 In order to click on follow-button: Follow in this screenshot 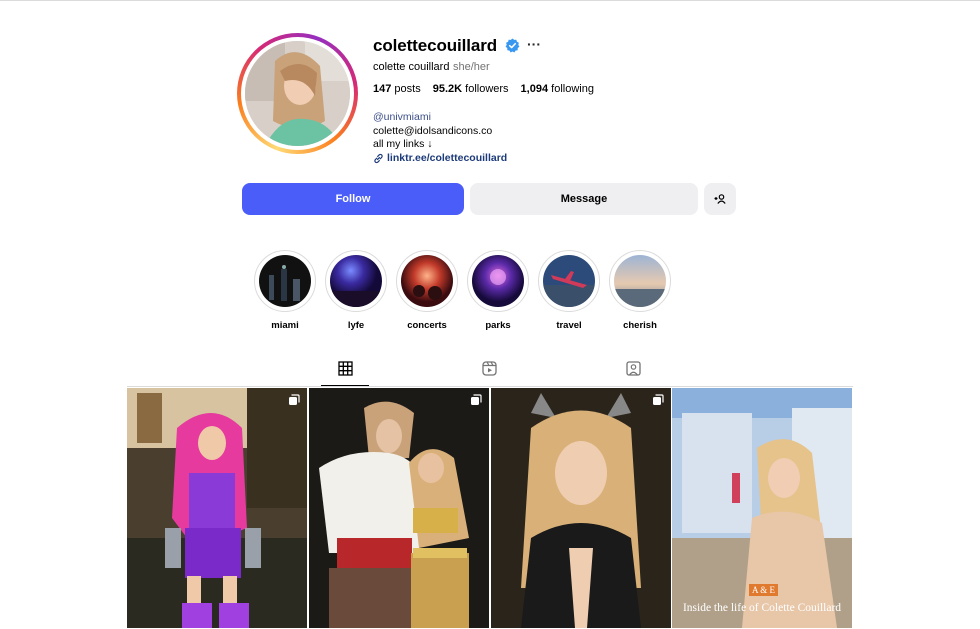, I will do `click(353, 199)`.